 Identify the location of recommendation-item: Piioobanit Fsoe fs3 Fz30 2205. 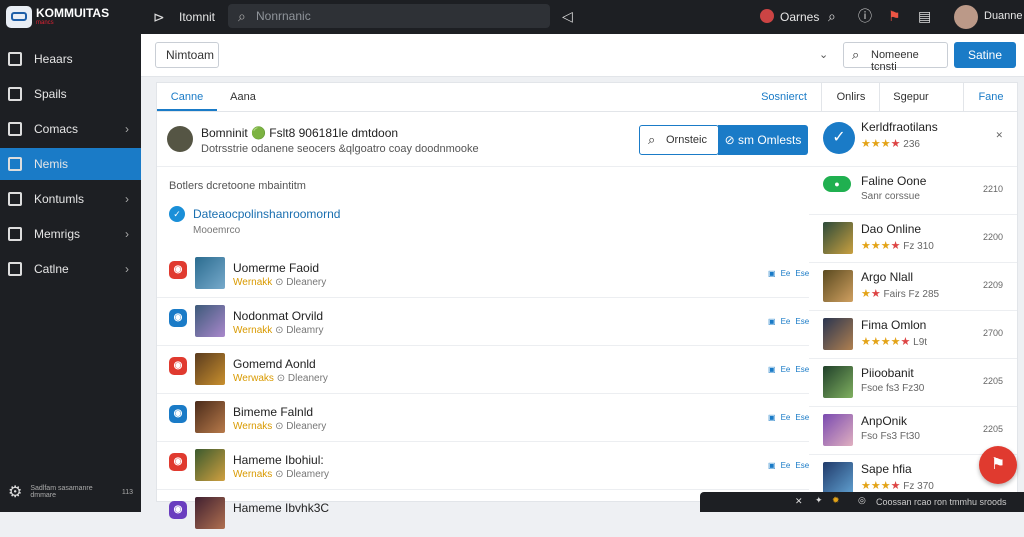
(913, 382).